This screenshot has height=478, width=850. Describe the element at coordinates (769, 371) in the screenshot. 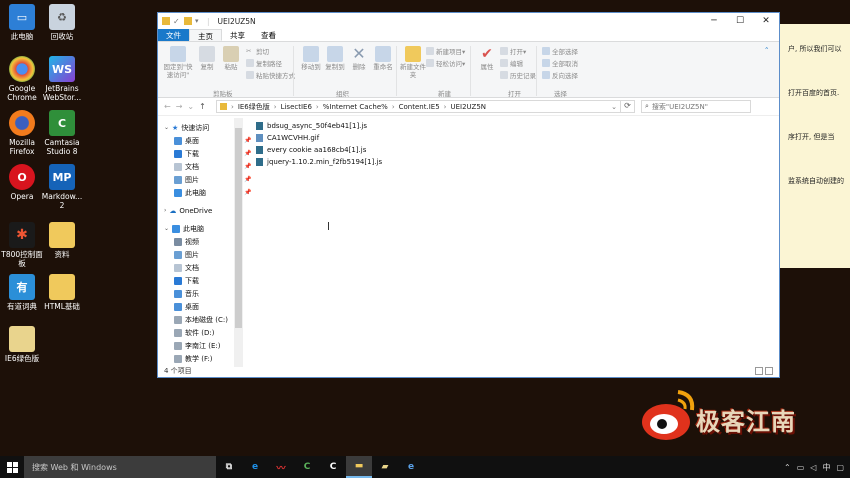

I see `large-icons-view-icon` at that location.